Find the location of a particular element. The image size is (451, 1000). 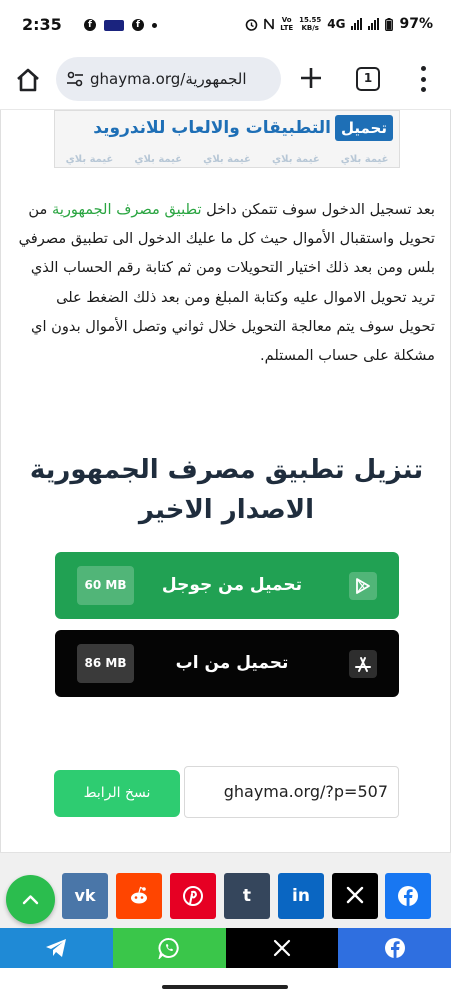

home-icon is located at coordinates (28, 80).